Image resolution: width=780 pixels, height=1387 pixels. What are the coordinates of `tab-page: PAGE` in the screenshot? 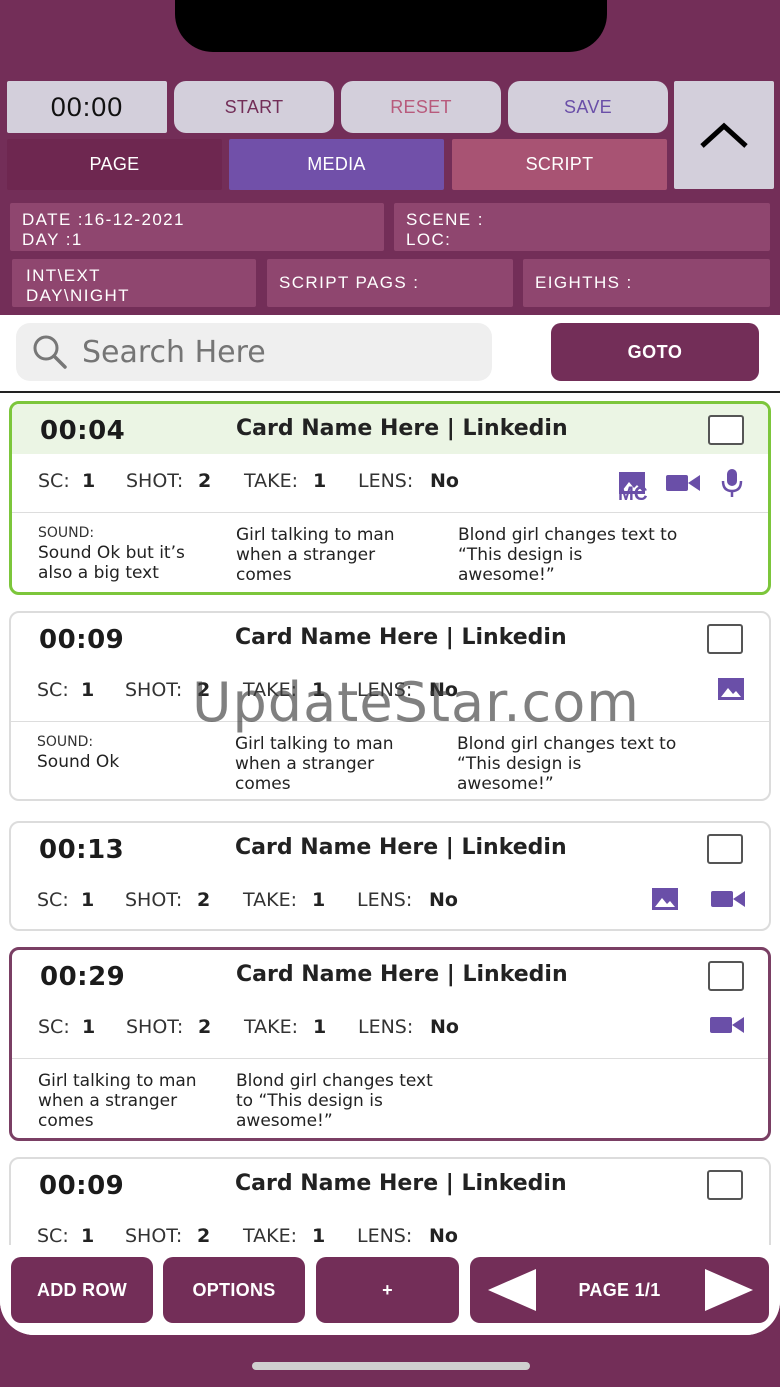 It's located at (114, 164).